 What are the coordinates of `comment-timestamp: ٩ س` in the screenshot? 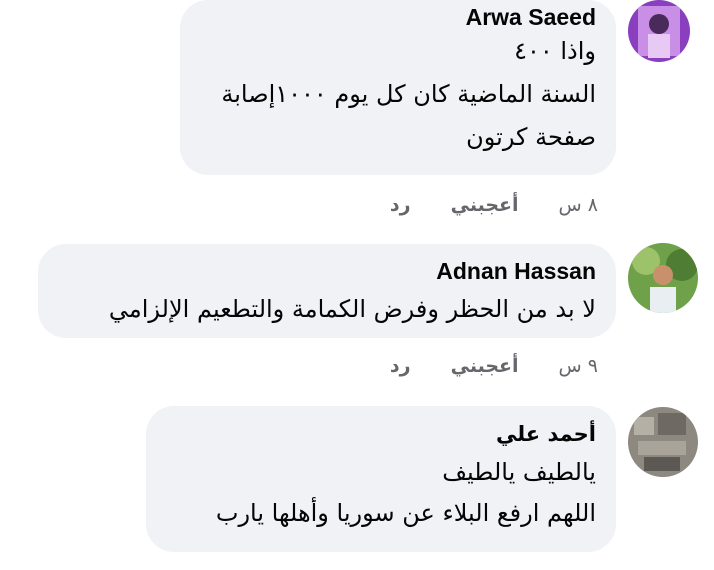 It's located at (578, 366).